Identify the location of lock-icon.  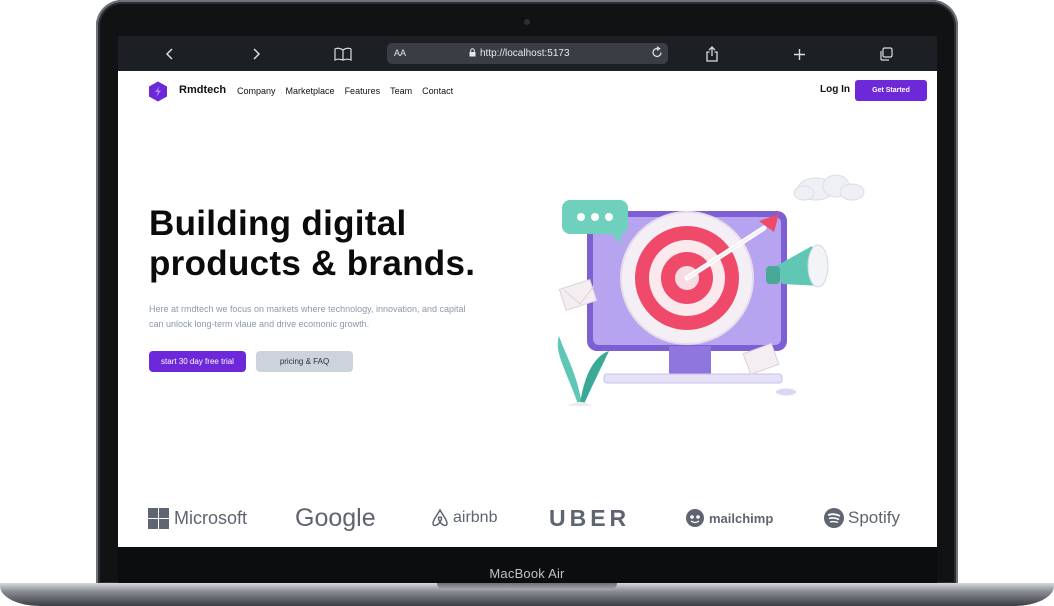
(472, 54).